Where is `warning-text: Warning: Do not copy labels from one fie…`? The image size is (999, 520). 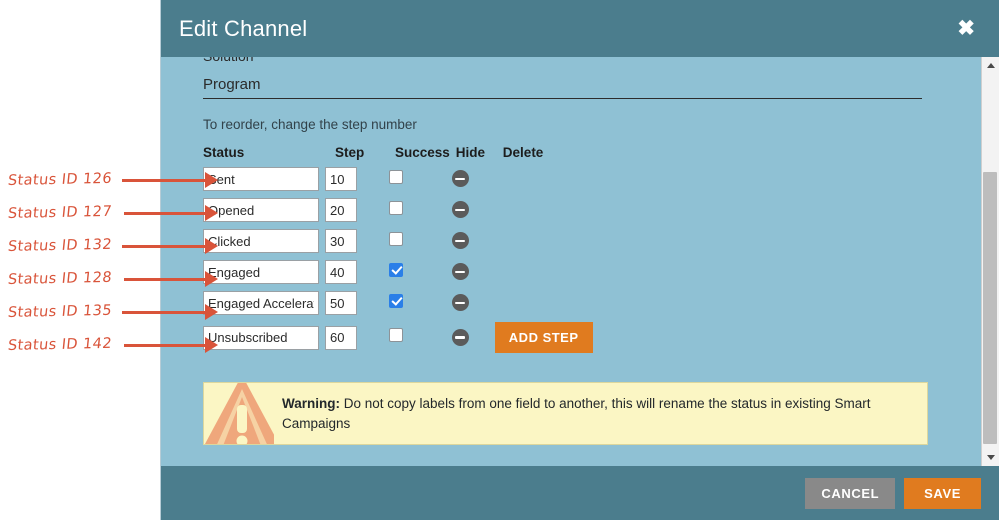 warning-text: Warning: Do not copy labels from one fie… is located at coordinates (600, 413).